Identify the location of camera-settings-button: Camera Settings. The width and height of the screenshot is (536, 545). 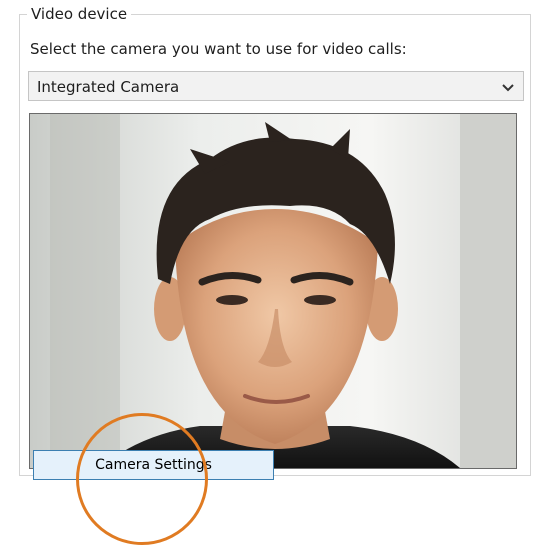
(153, 465).